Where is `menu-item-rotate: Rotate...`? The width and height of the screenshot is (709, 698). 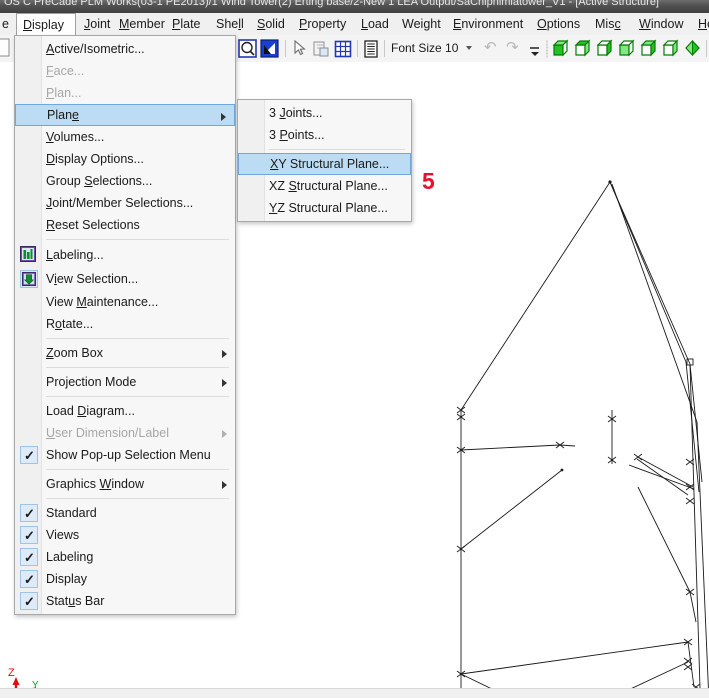 menu-item-rotate: Rotate... is located at coordinates (125, 324).